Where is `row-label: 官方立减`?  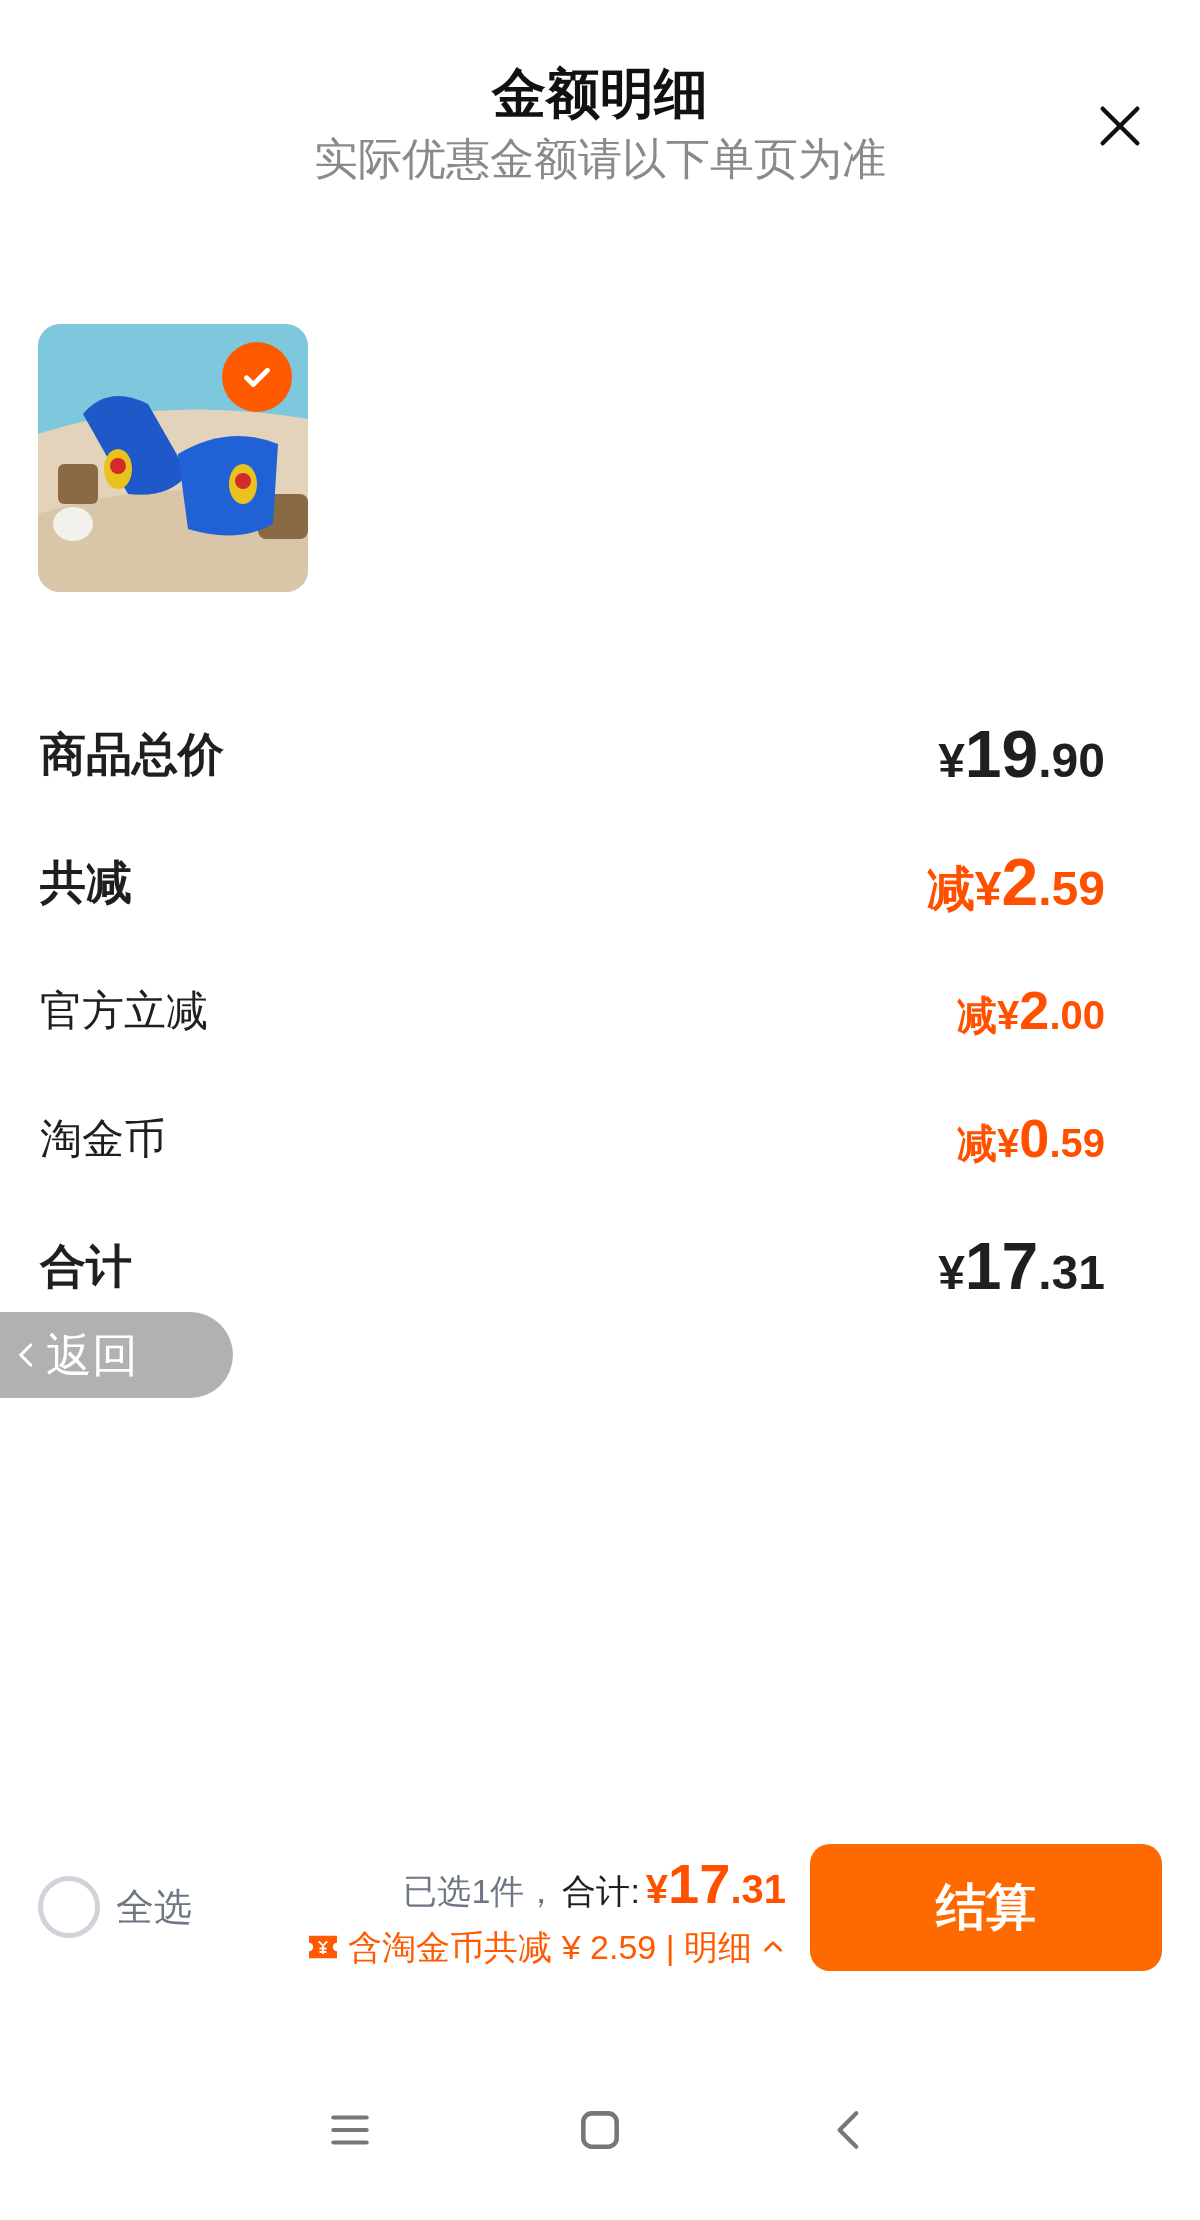
row-label: 官方立减 is located at coordinates (124, 1010).